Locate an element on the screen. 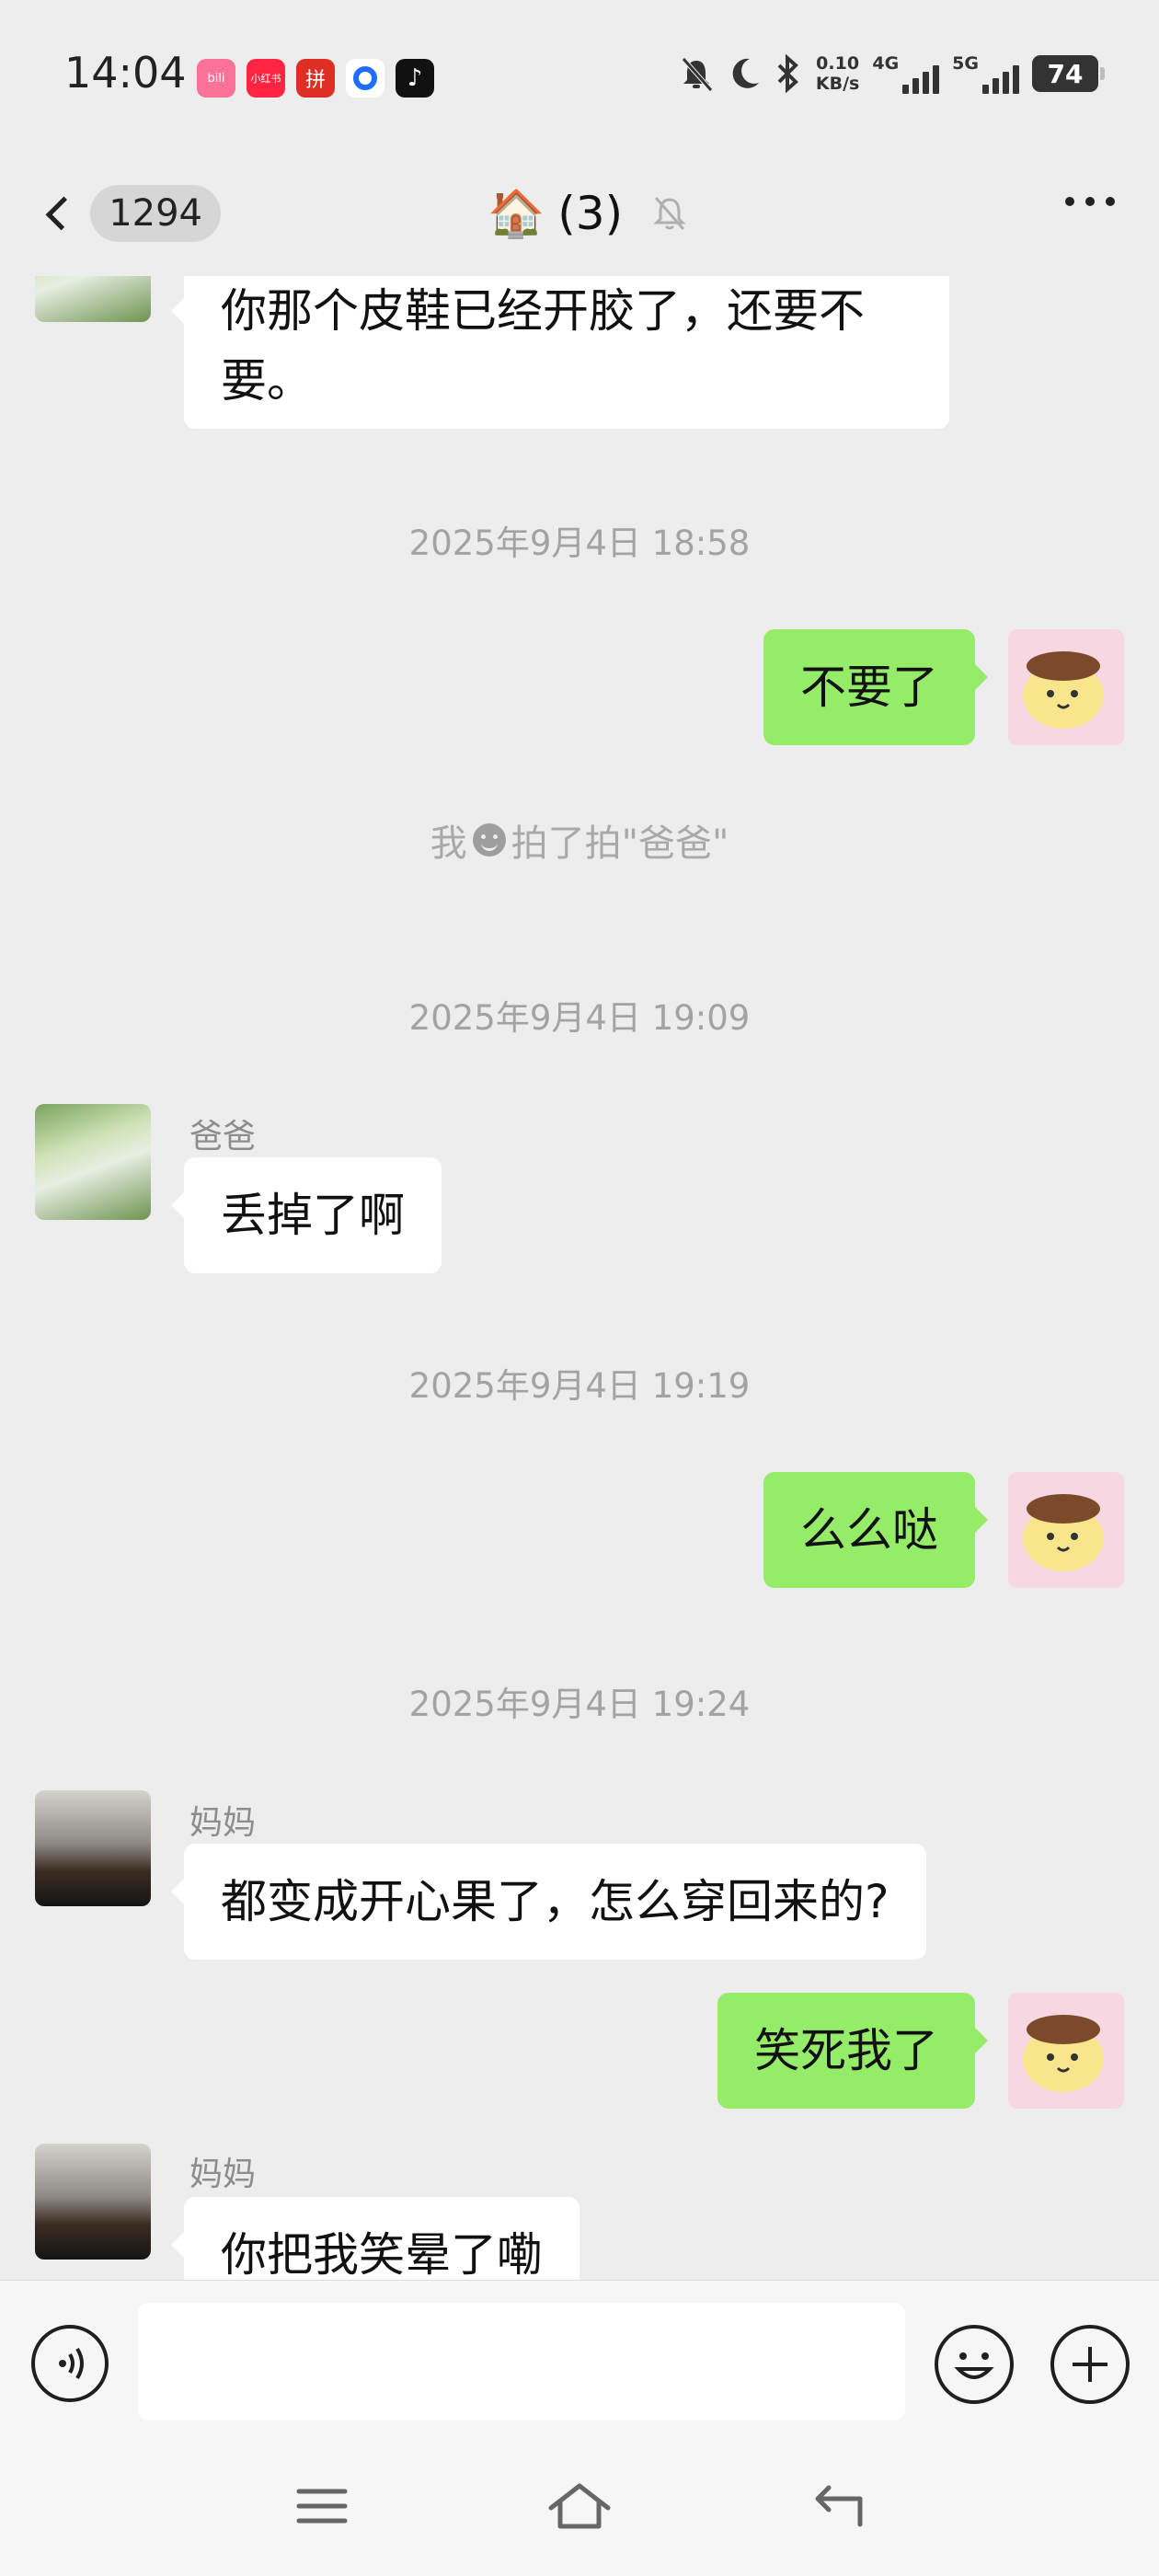 The image size is (1159, 2576). voice-icon is located at coordinates (71, 2363).